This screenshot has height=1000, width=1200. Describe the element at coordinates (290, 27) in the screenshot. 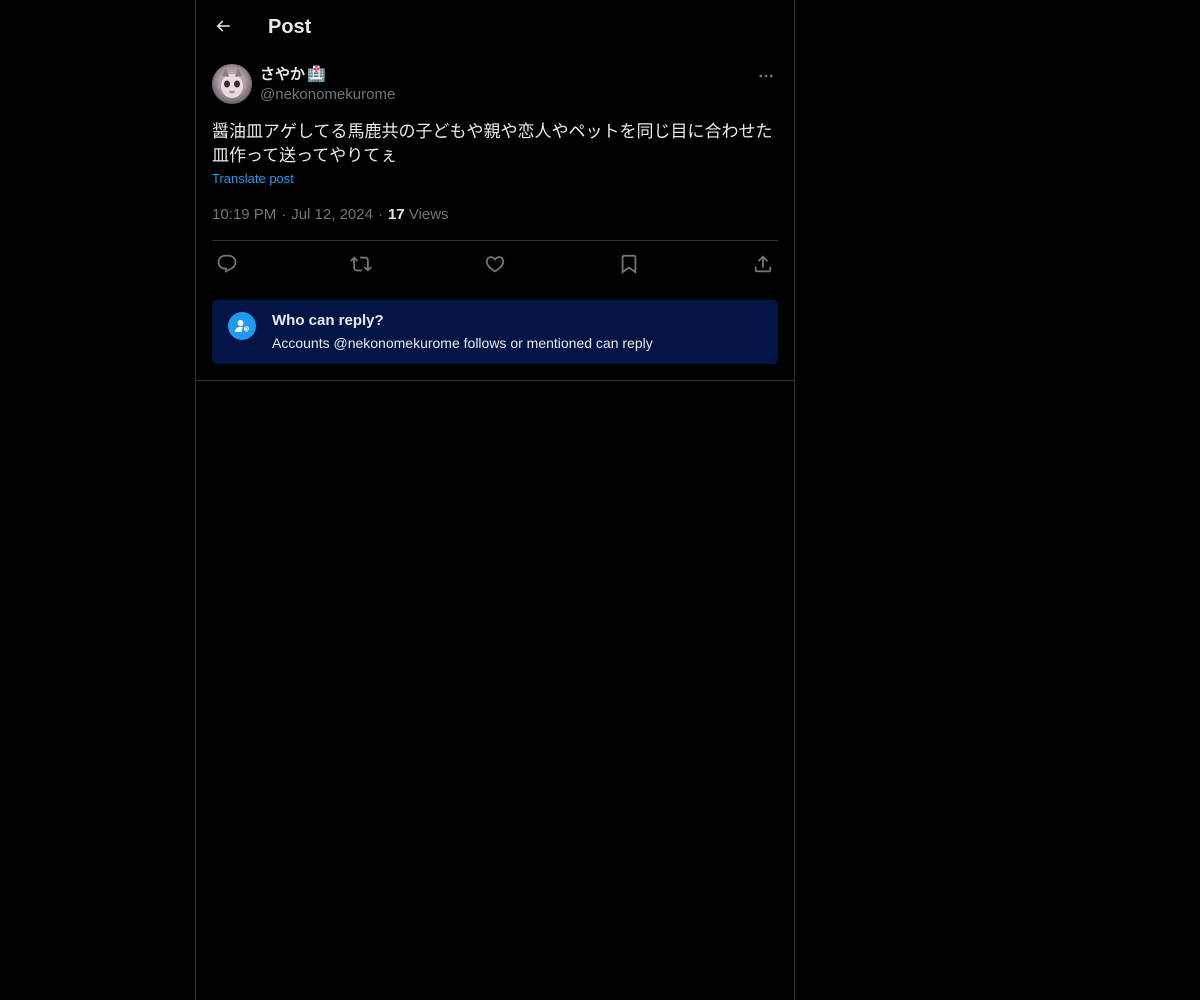

I see `page-title: Post` at that location.